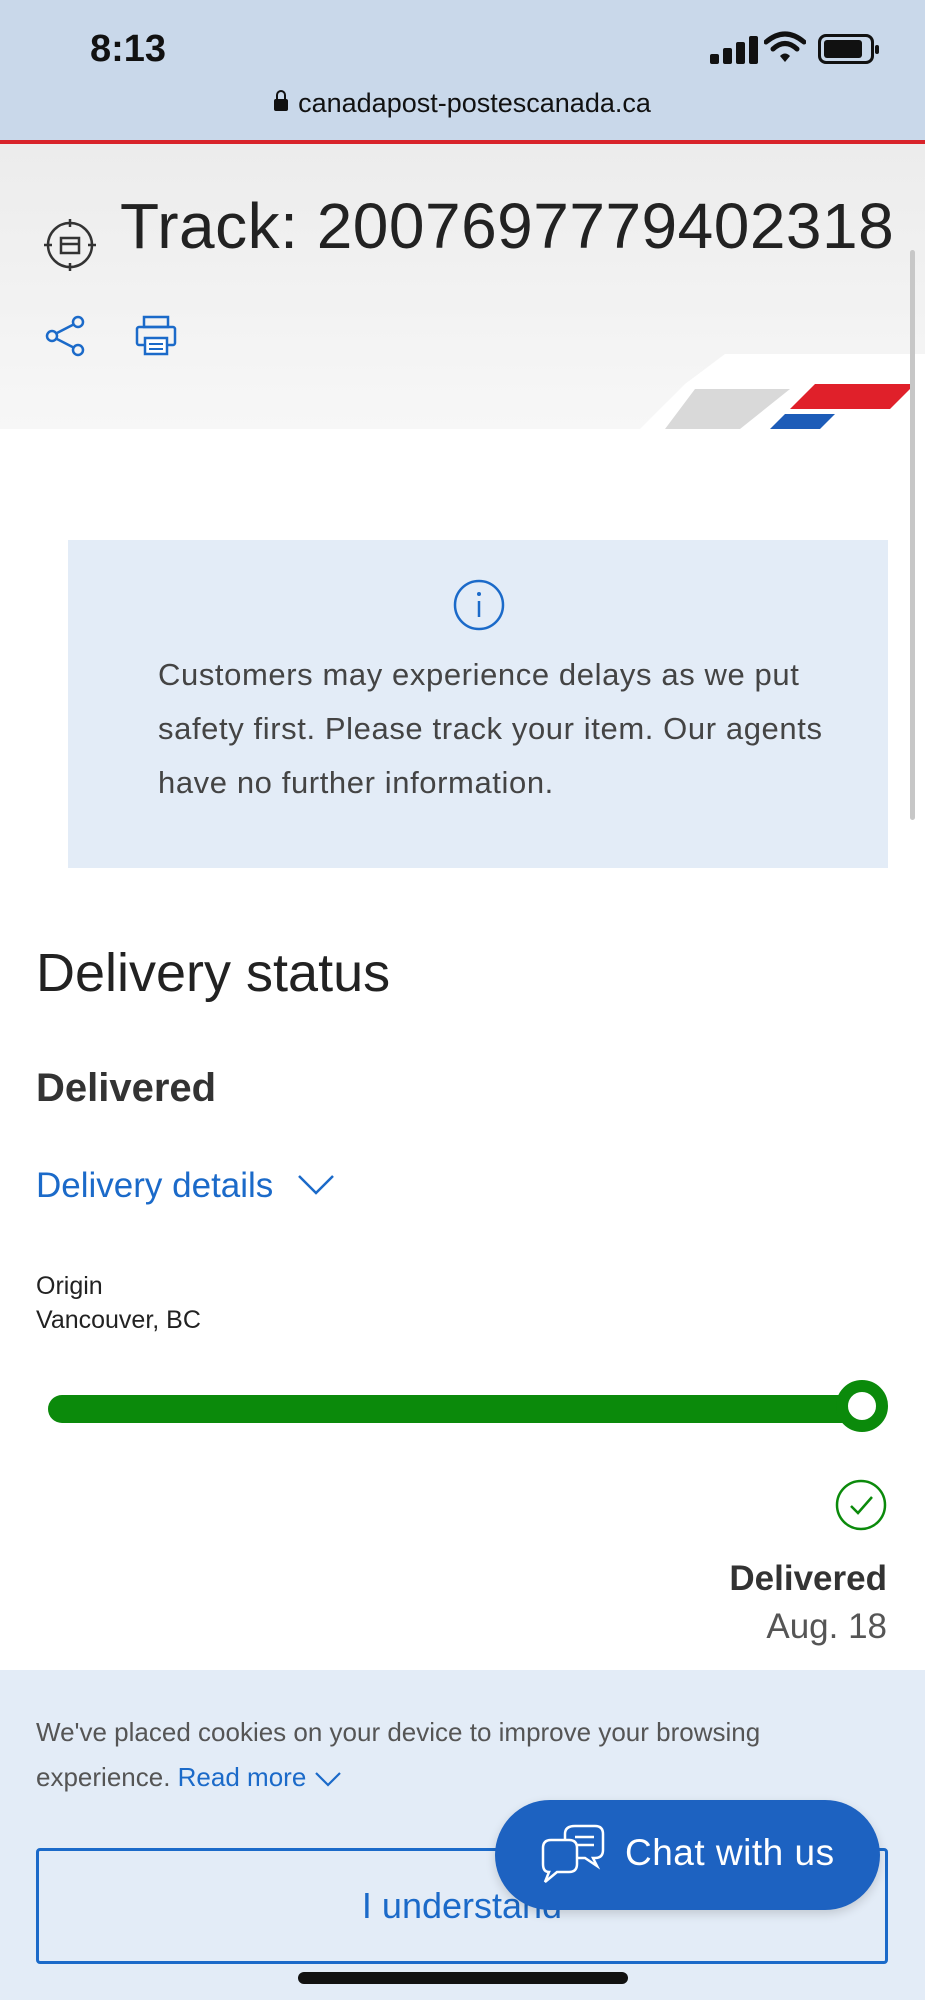 This screenshot has height=2000, width=925. I want to click on page-scrollbar, so click(912, 535).